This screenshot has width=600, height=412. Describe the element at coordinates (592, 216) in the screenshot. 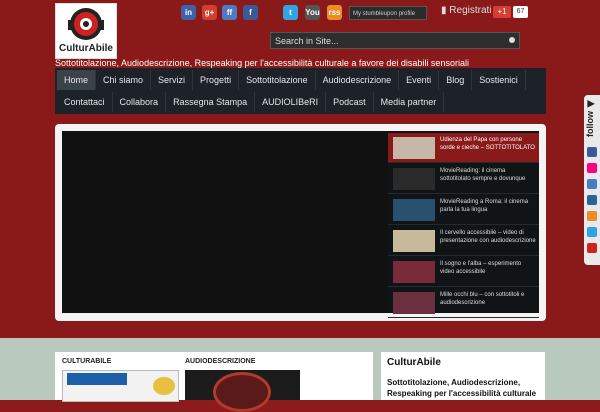

I see `follow-rss-icon` at that location.